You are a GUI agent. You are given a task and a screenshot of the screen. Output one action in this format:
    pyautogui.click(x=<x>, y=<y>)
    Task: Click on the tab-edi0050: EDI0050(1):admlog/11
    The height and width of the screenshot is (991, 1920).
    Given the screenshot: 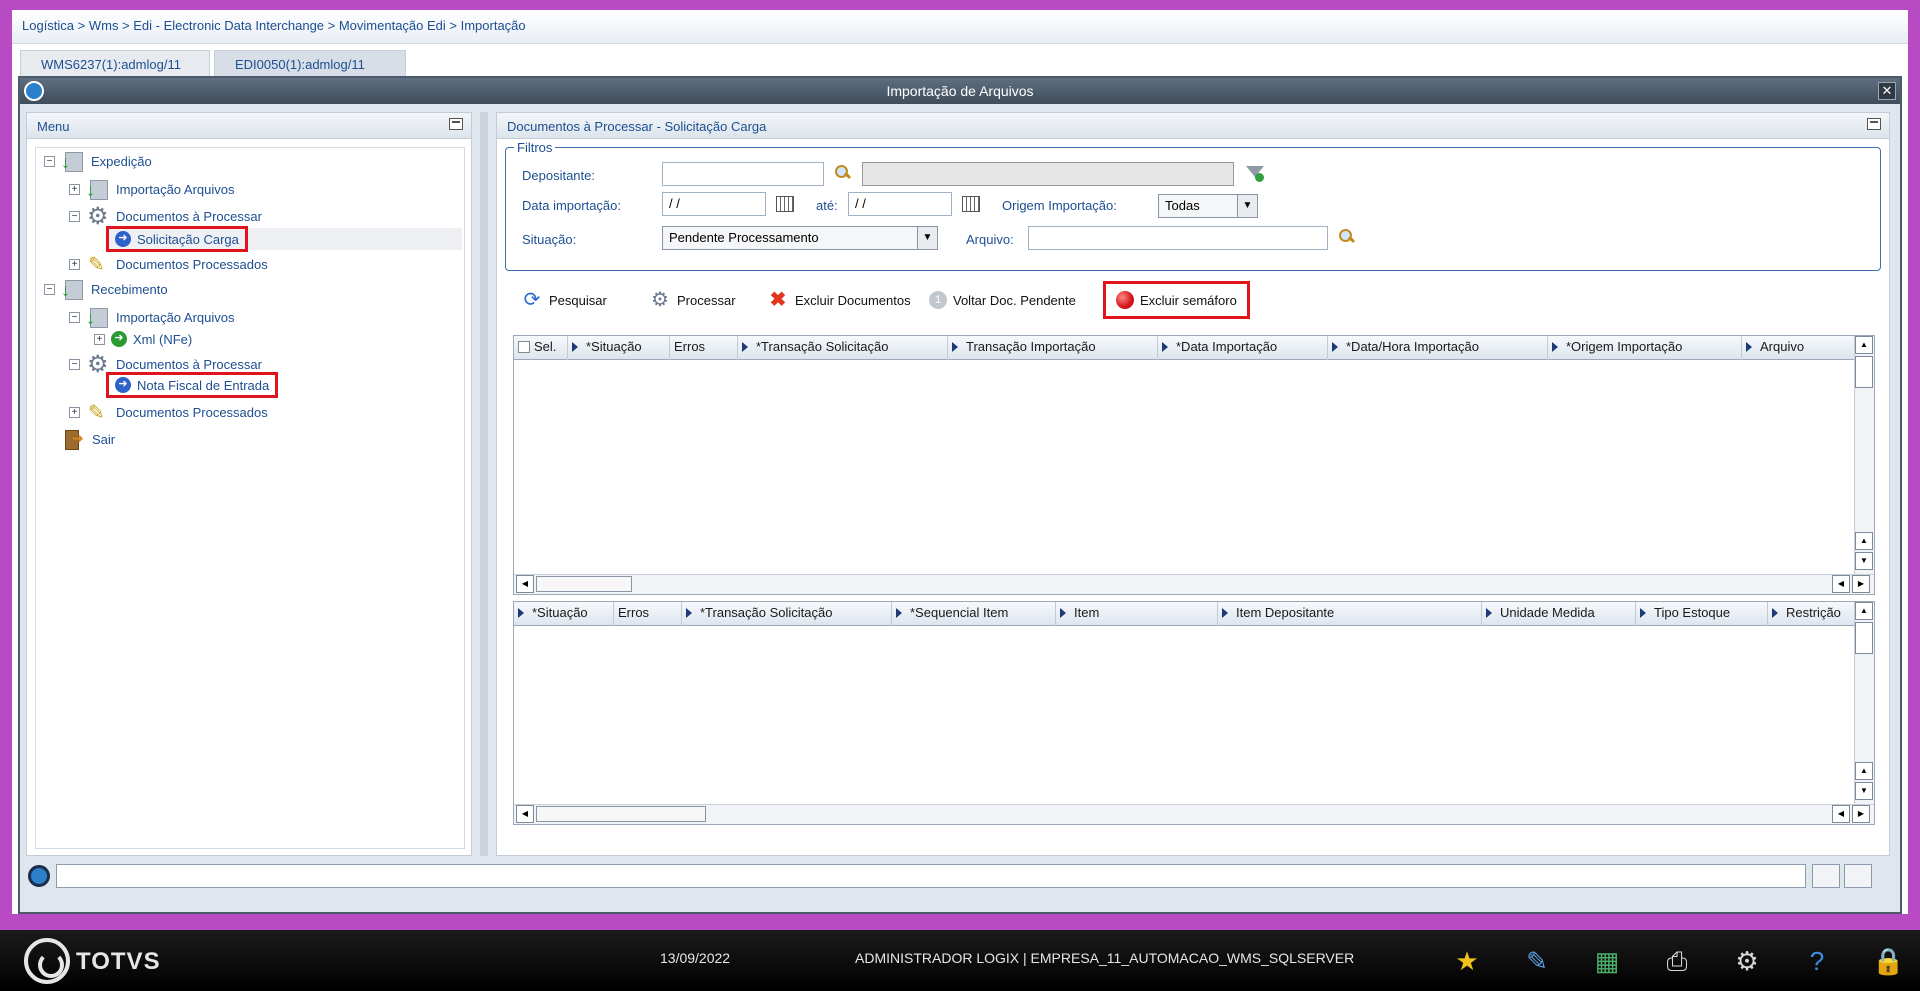 What is the action you would take?
    pyautogui.click(x=310, y=63)
    